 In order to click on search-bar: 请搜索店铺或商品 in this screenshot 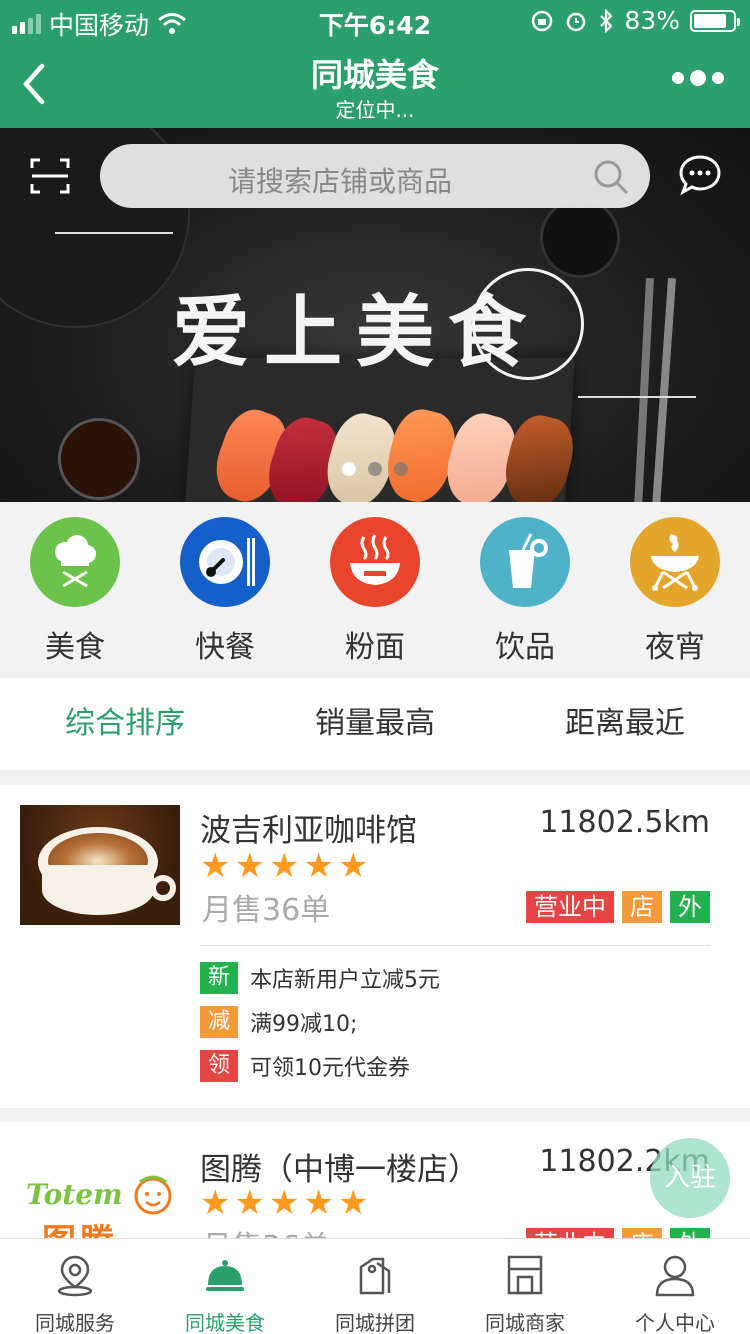, I will do `click(375, 176)`.